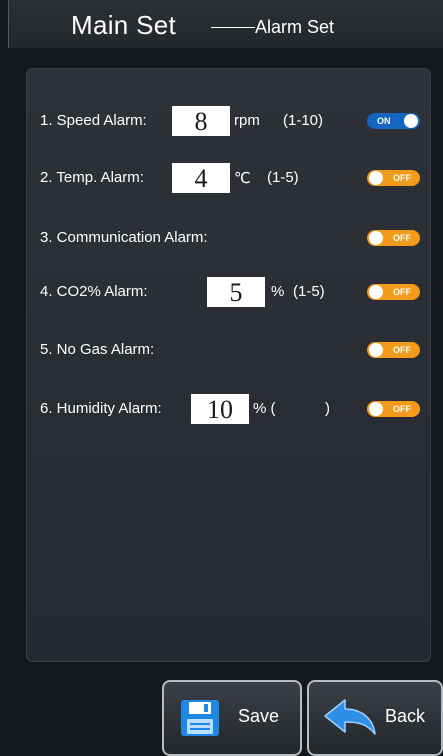 The image size is (443, 756). What do you see at coordinates (200, 718) in the screenshot?
I see `floppy-disk-icon` at bounding box center [200, 718].